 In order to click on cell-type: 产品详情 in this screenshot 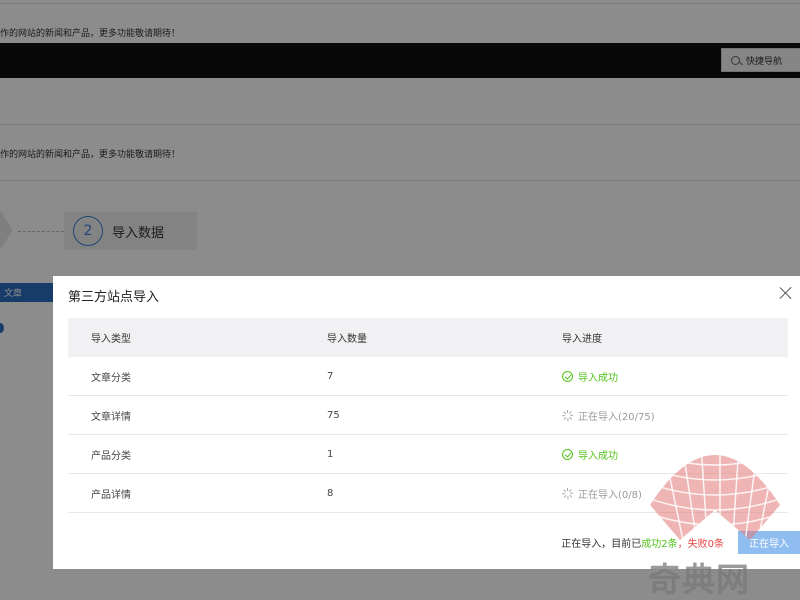, I will do `click(111, 495)`.